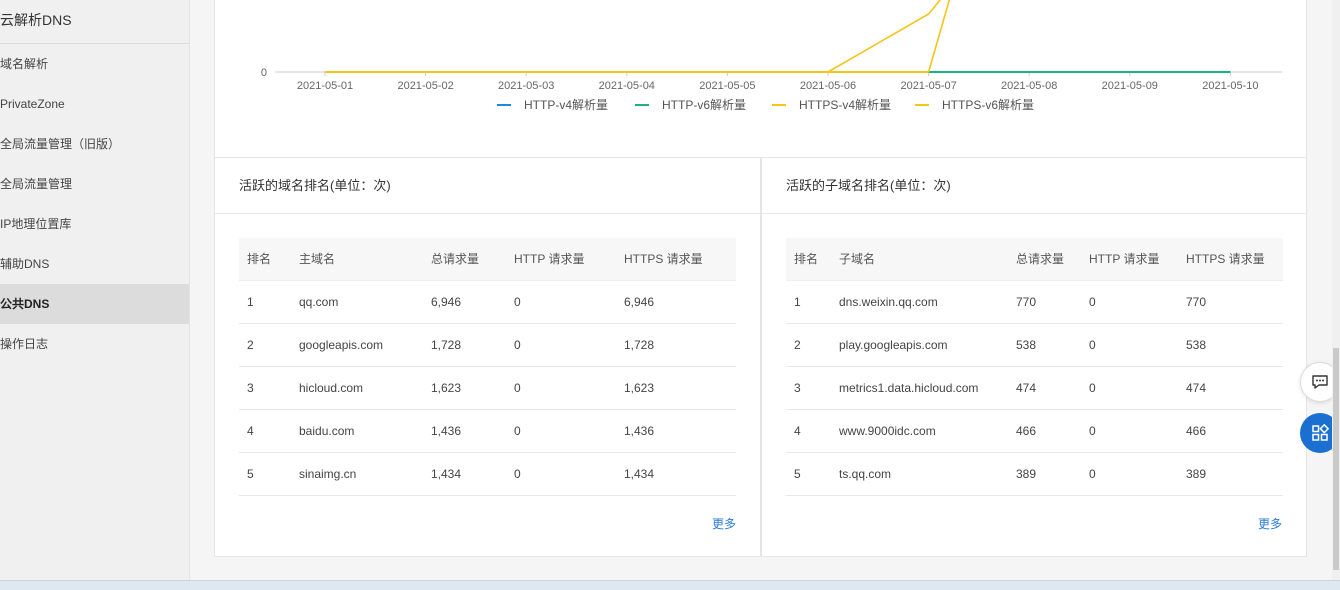  What do you see at coordinates (919, 388) in the screenshot?
I see `table-cell: metrics1.data.hicloud.com` at bounding box center [919, 388].